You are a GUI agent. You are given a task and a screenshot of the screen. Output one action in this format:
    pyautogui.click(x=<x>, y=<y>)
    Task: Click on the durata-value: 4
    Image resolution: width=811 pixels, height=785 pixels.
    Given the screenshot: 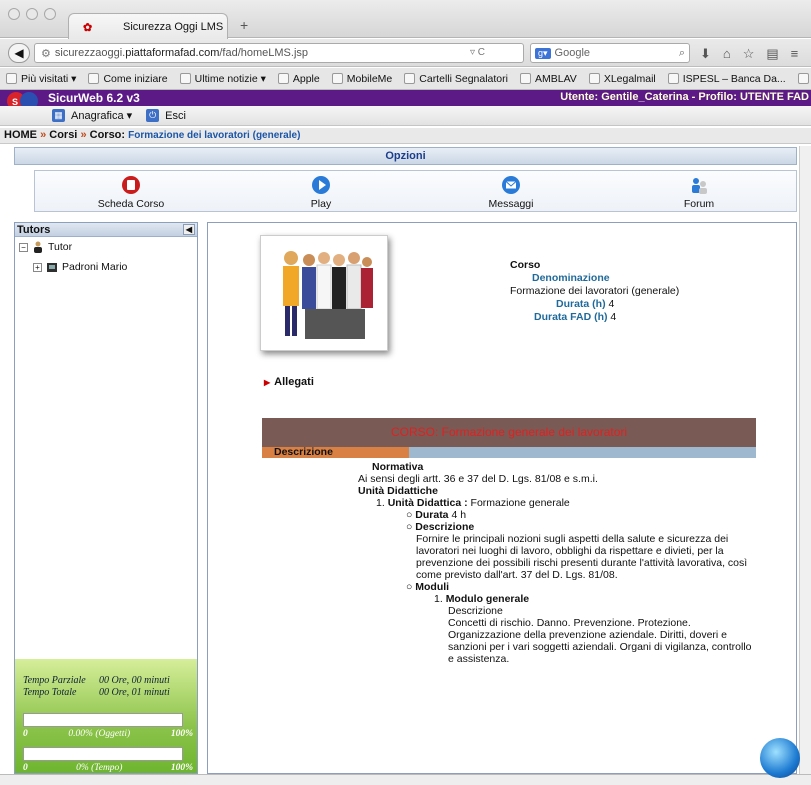 What is the action you would take?
    pyautogui.click(x=611, y=304)
    